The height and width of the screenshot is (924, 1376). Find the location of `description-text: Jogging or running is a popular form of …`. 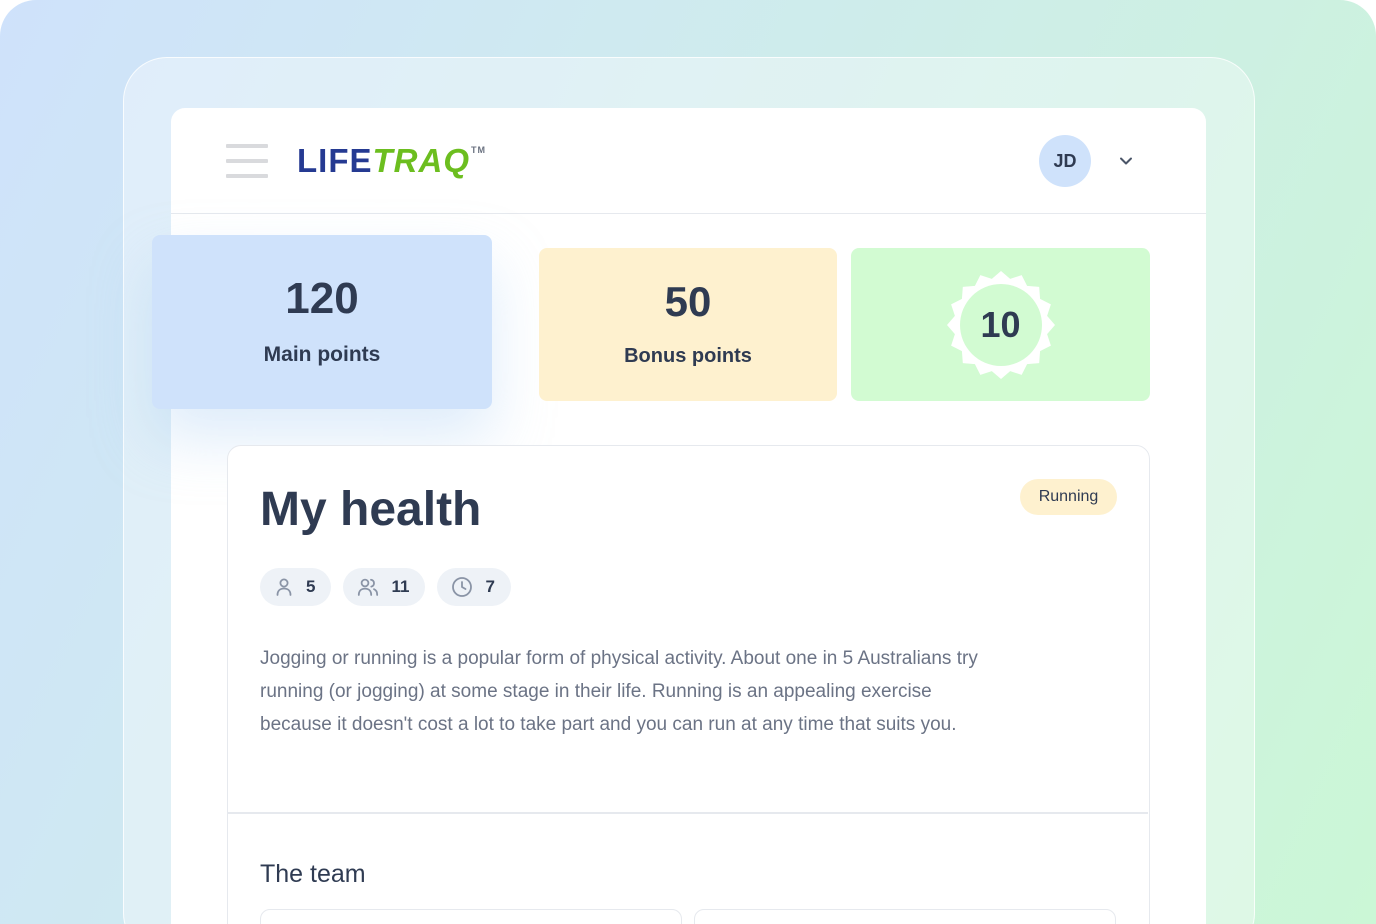

description-text: Jogging or running is a popular form of … is located at coordinates (619, 691).